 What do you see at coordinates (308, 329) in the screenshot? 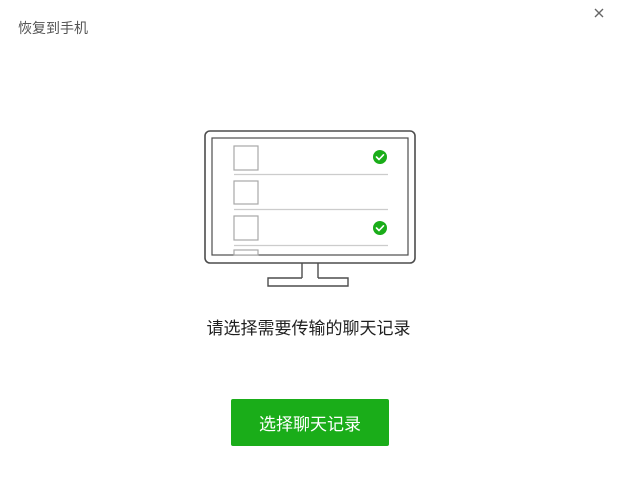
I see `instruction-text: 请选择需要传输的聊天记录` at bounding box center [308, 329].